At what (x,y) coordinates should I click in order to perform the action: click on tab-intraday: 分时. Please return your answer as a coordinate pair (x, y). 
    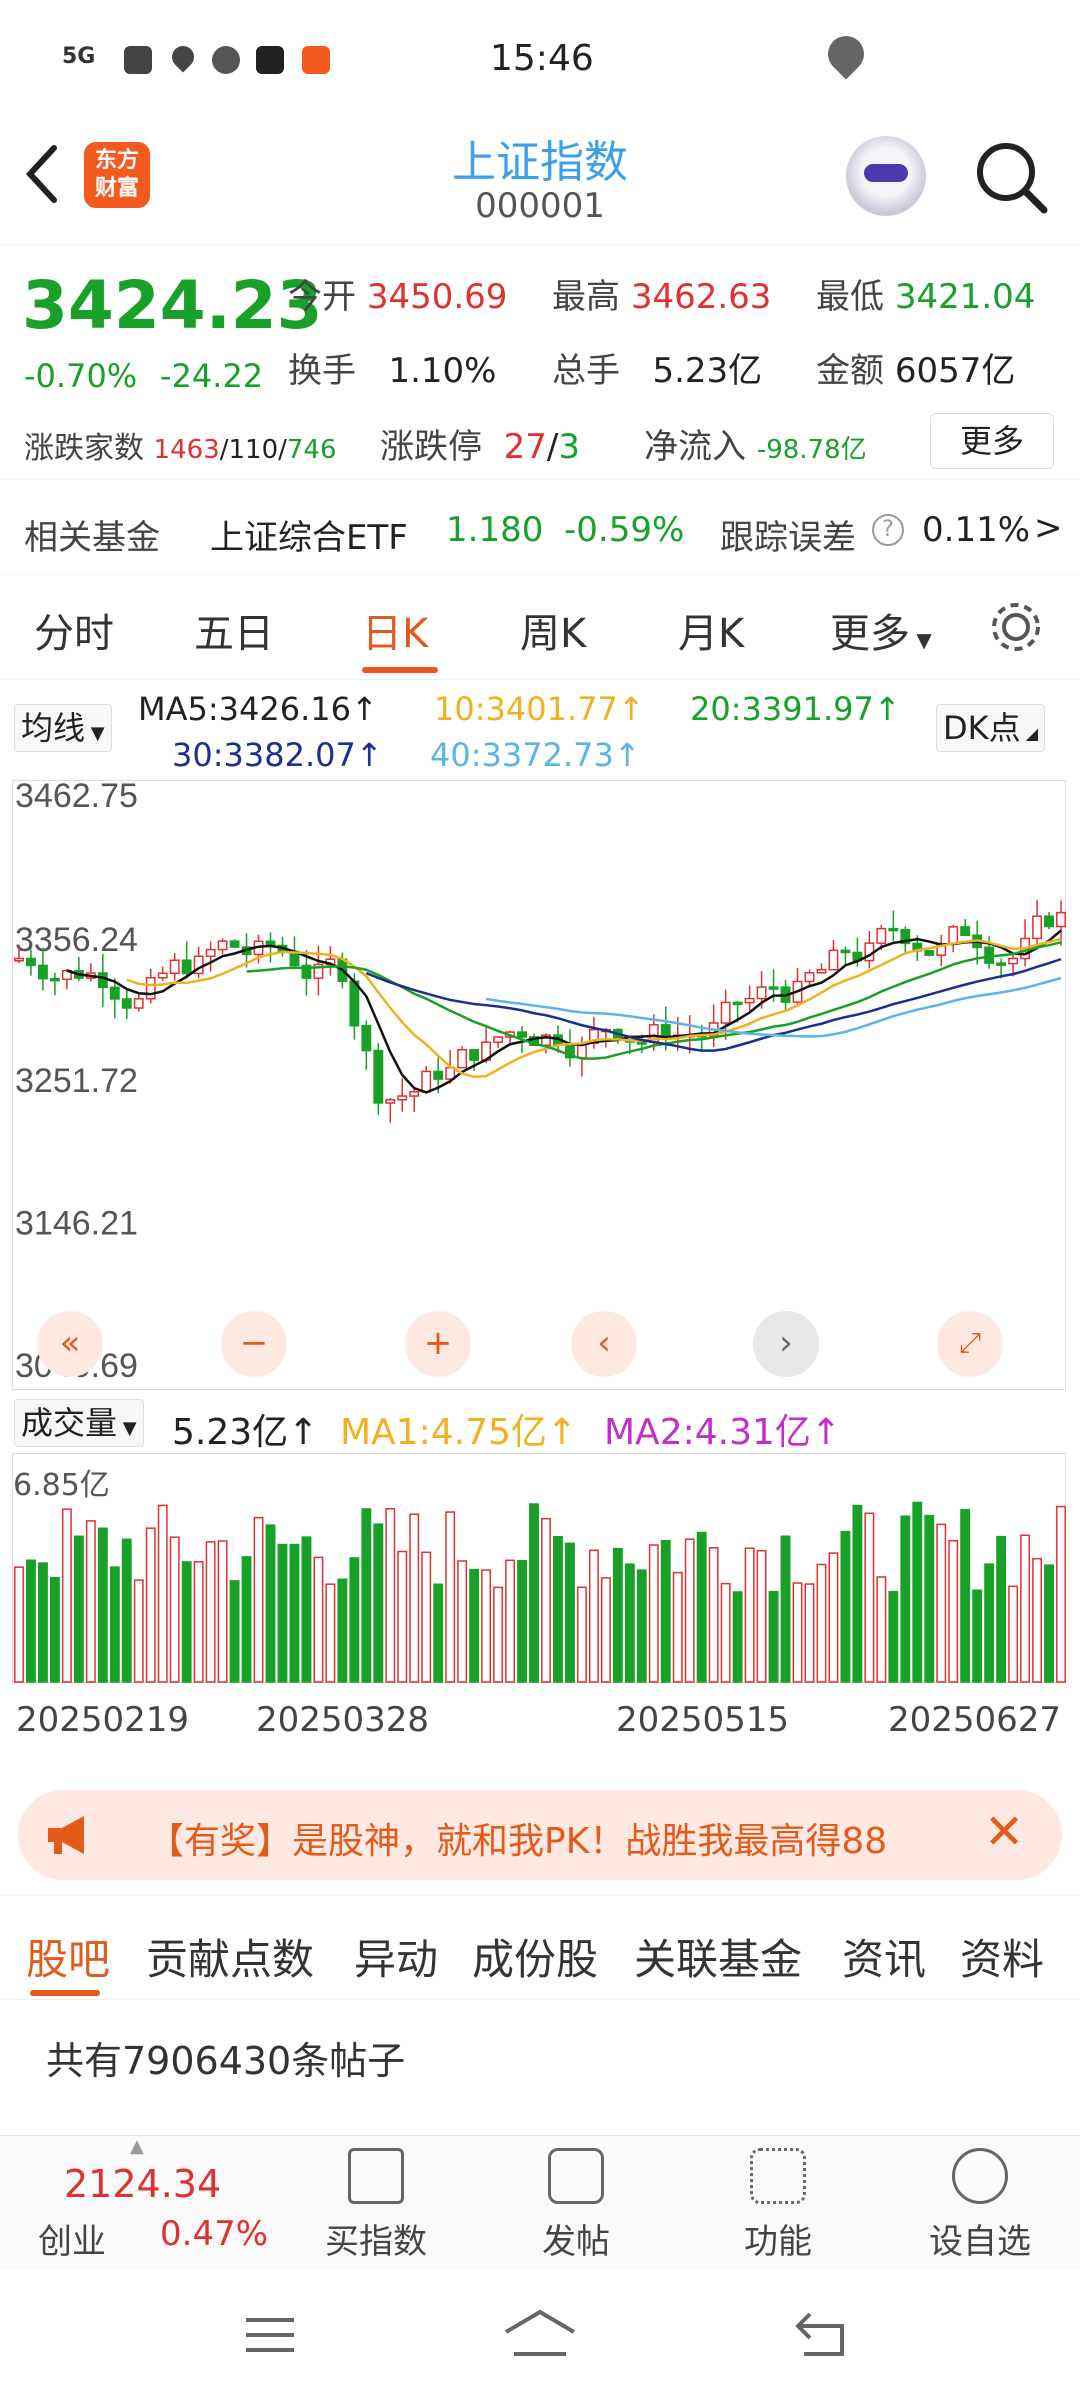
    Looking at the image, I should click on (74, 630).